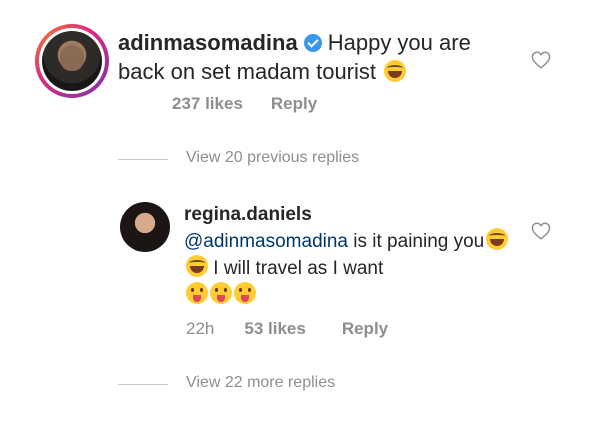 The height and width of the screenshot is (442, 600). What do you see at coordinates (274, 328) in the screenshot?
I see `reply-likes: 53 likes` at bounding box center [274, 328].